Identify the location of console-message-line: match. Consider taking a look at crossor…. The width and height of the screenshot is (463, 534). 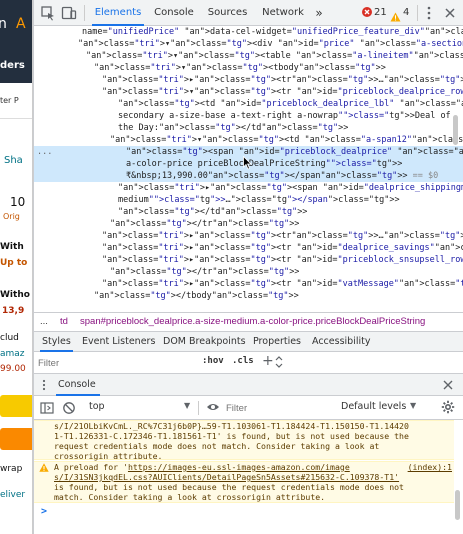
(190, 497).